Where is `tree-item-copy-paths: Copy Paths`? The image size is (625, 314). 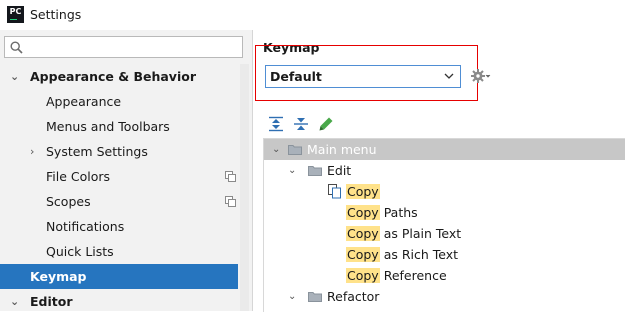
tree-item-copy-paths: Copy Paths is located at coordinates (444, 212).